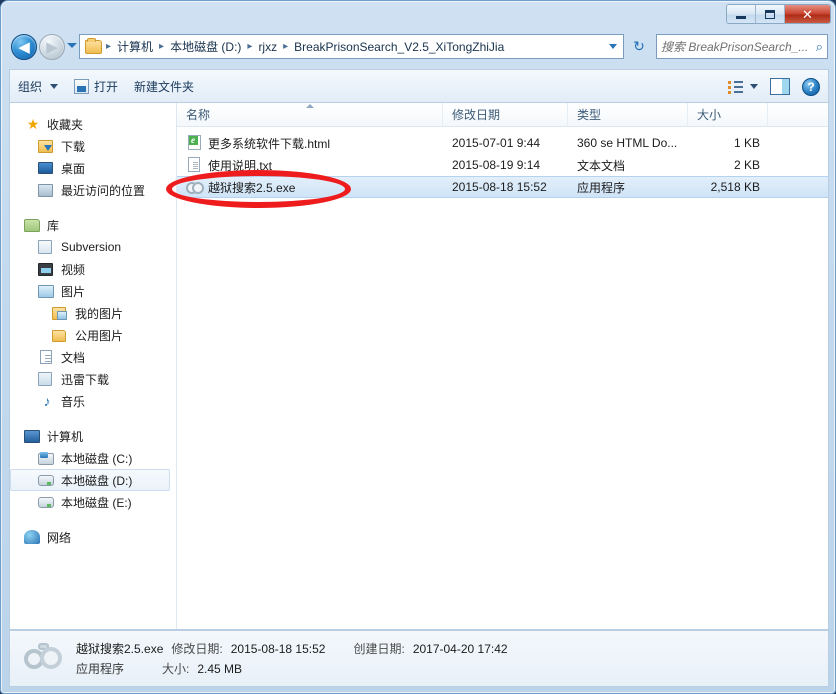 The width and height of the screenshot is (836, 694). I want to click on sidebar-item-my-pictures: 我的图片, so click(90, 313).